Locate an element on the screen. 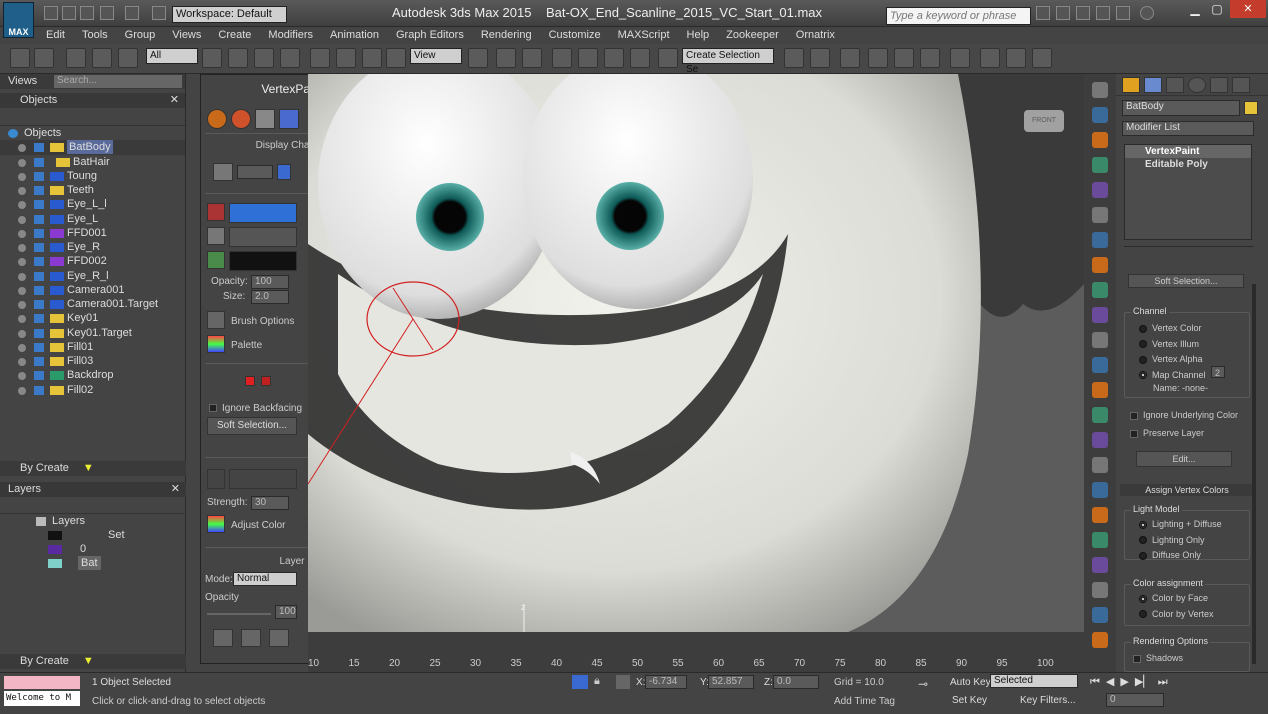 This screenshot has height=714, width=1268. close-layers-icon: ✕ is located at coordinates (175, 489).